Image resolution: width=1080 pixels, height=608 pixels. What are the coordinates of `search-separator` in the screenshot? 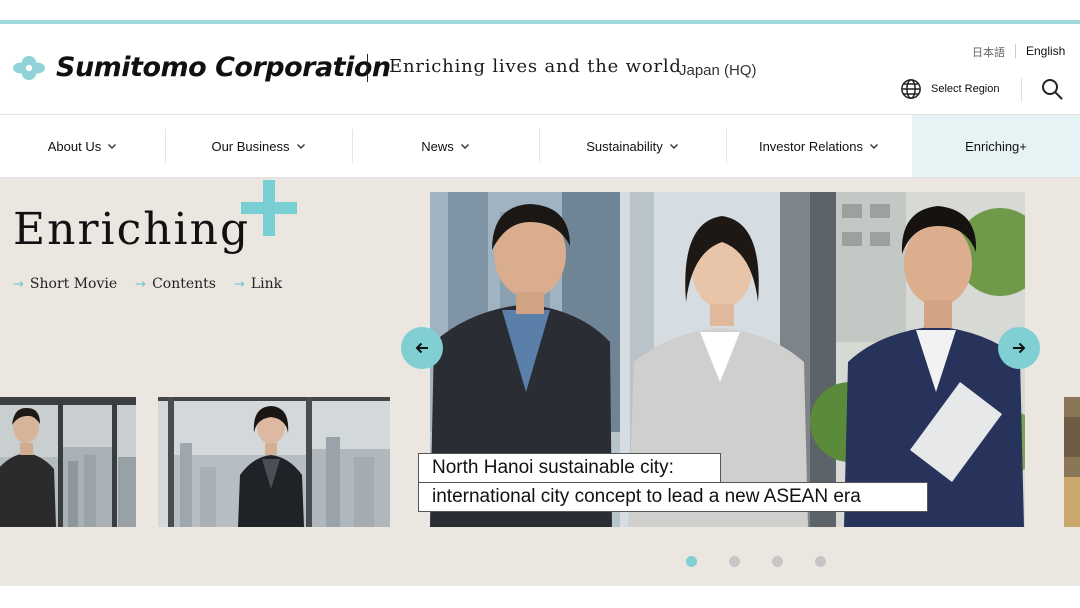 It's located at (1021, 90).